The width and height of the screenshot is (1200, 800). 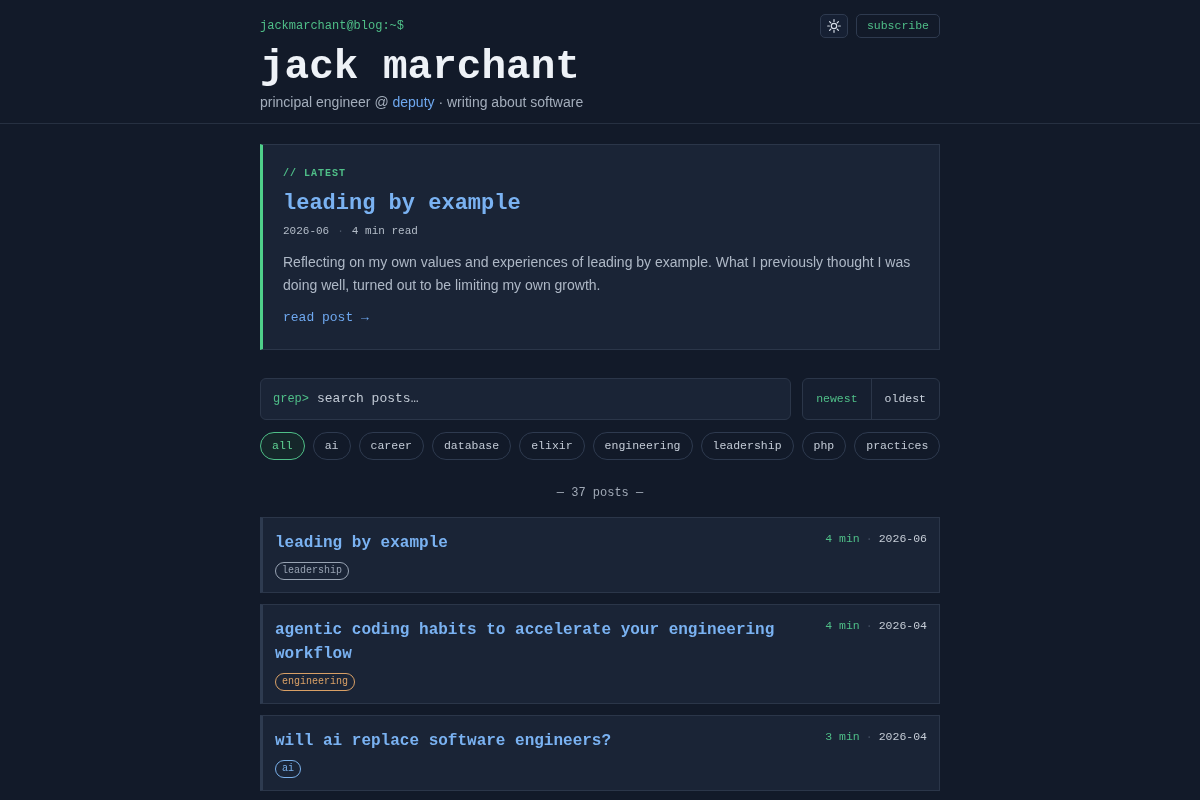 What do you see at coordinates (601, 204) in the screenshot?
I see `featured-post-title: leading by example` at bounding box center [601, 204].